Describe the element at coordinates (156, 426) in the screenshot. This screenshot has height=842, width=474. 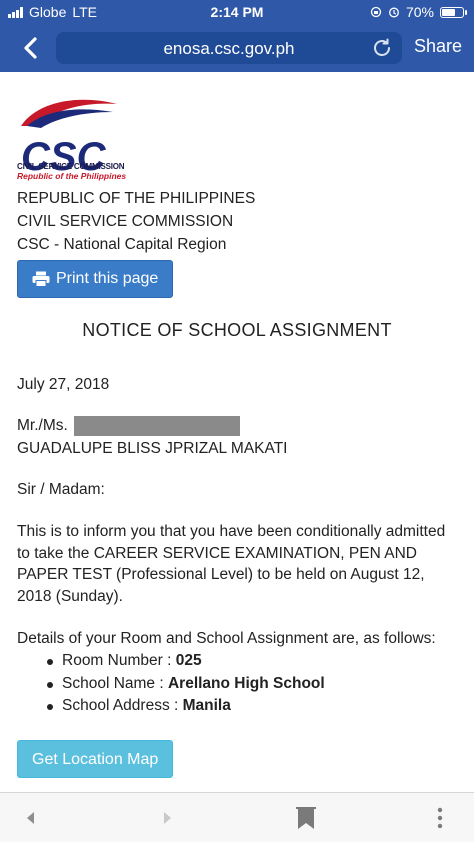
I see `redacted-name` at that location.